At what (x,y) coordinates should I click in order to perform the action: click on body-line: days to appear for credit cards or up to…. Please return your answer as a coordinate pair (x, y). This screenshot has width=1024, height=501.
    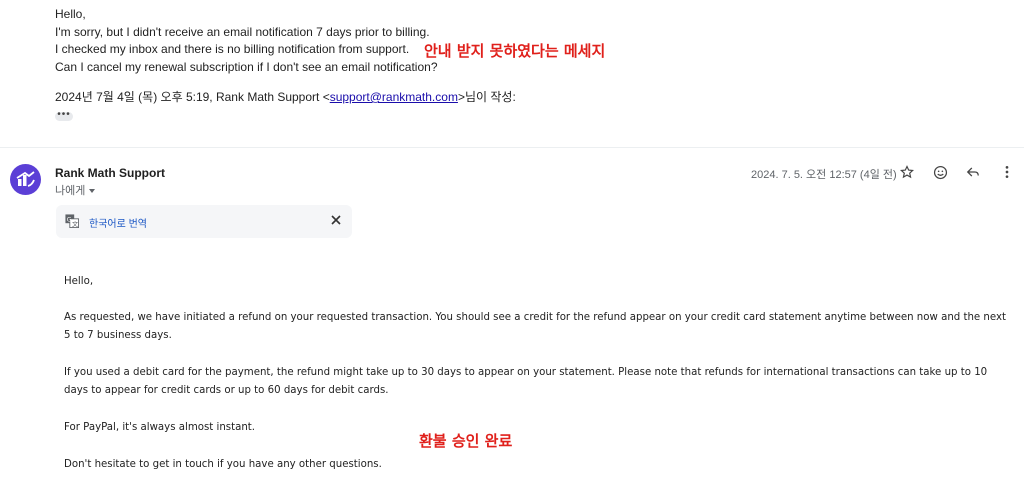
    Looking at the image, I should click on (226, 390).